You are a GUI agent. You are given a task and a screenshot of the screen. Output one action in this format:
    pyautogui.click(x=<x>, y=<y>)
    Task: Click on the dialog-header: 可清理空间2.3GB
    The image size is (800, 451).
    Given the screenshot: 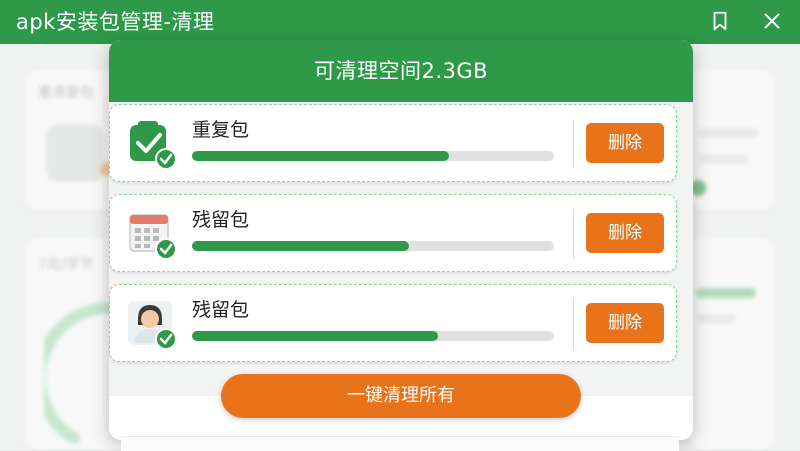 What is the action you would take?
    pyautogui.click(x=401, y=73)
    